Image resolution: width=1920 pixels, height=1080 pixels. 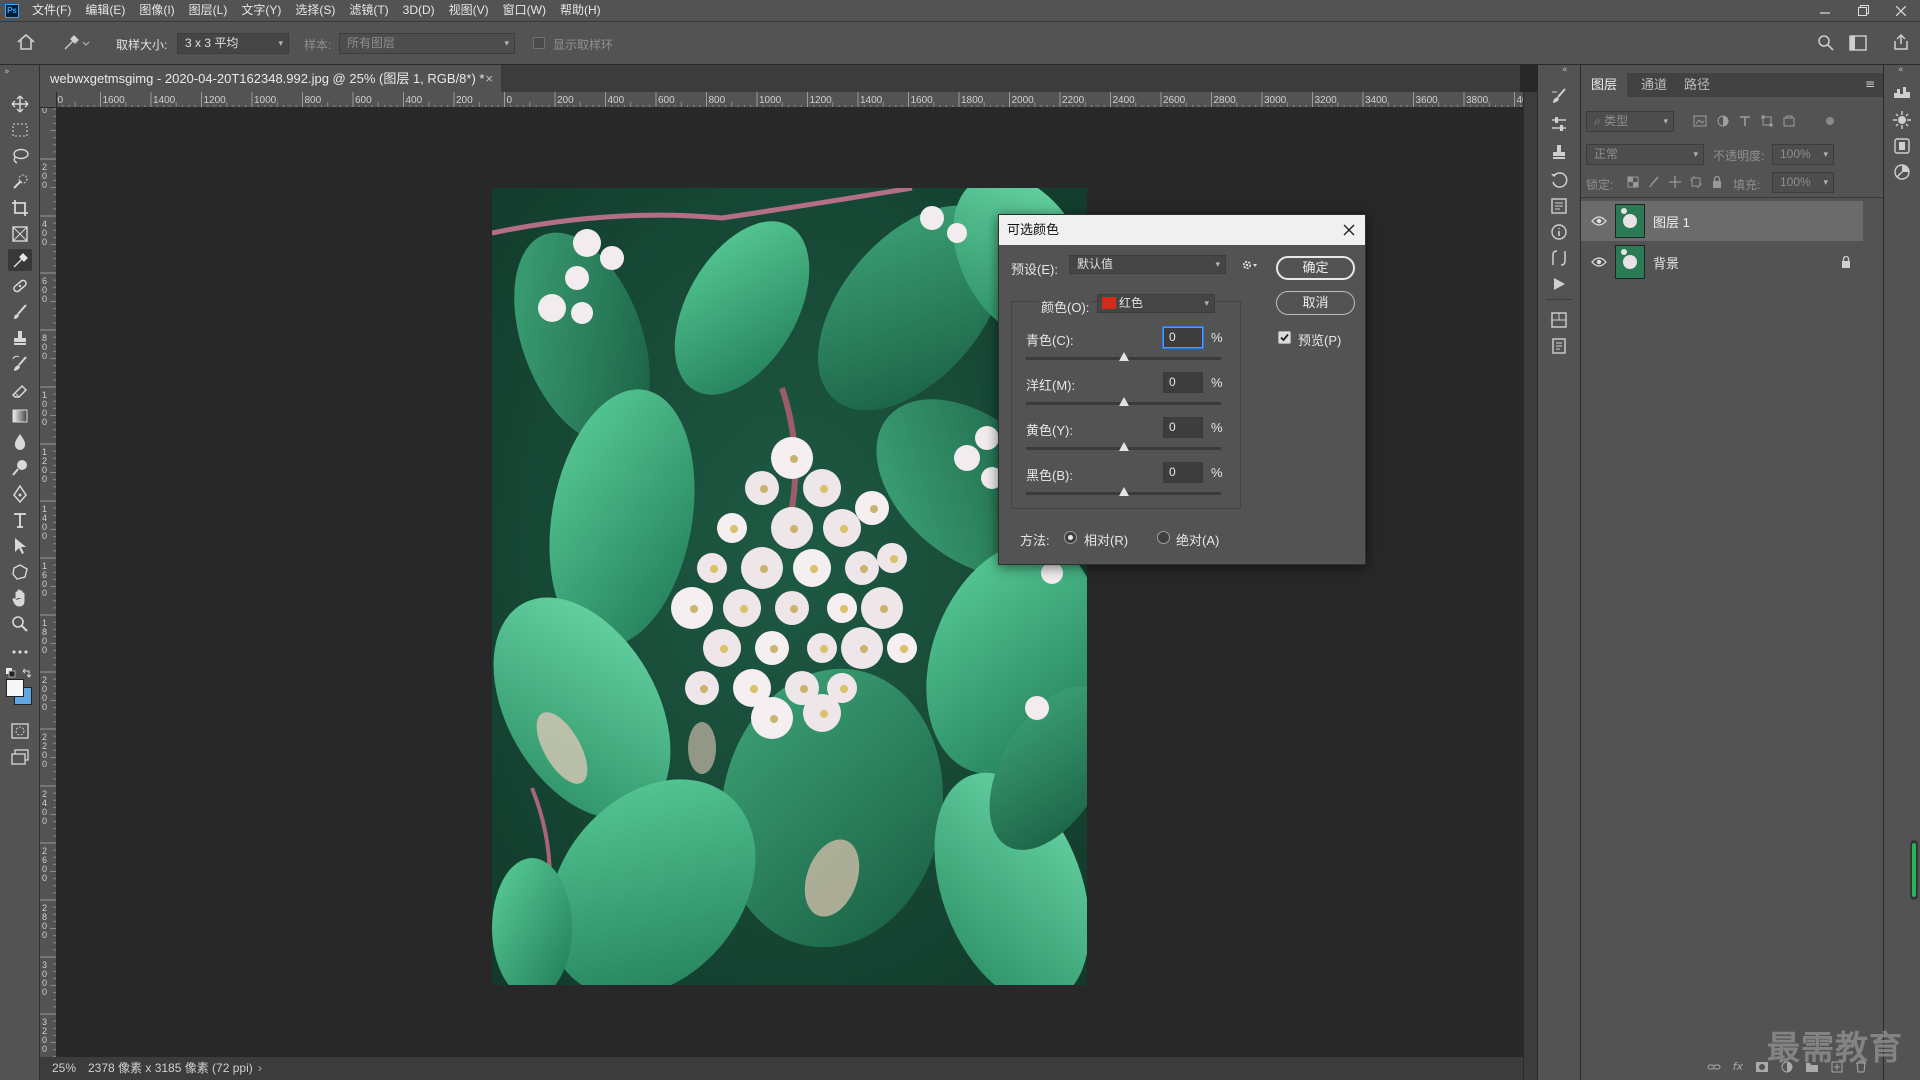 What do you see at coordinates (1803, 154) in the screenshot?
I see `opacity-field: 100% ▾` at bounding box center [1803, 154].